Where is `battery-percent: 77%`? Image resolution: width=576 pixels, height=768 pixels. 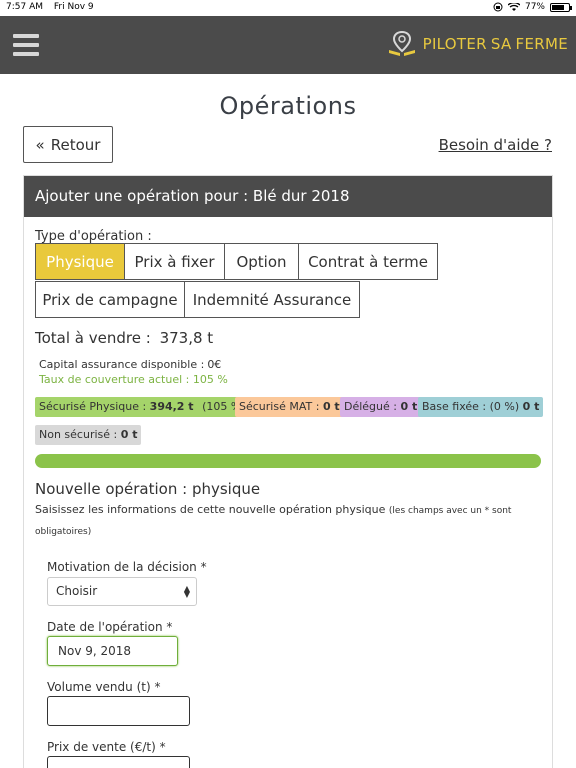 battery-percent: 77% is located at coordinates (534, 7).